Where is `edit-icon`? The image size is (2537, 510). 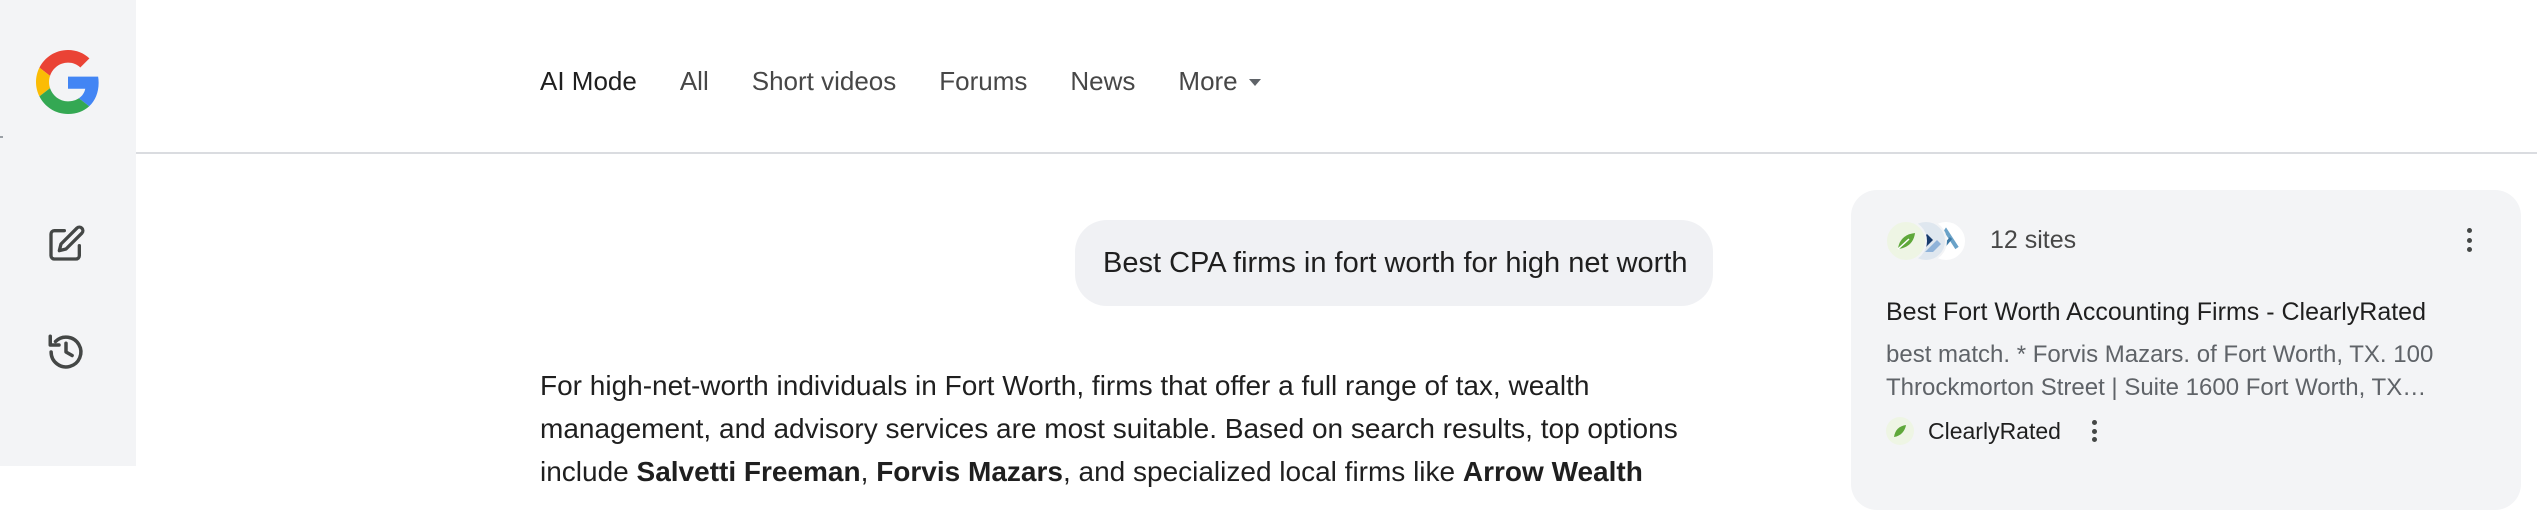 edit-icon is located at coordinates (67, 243).